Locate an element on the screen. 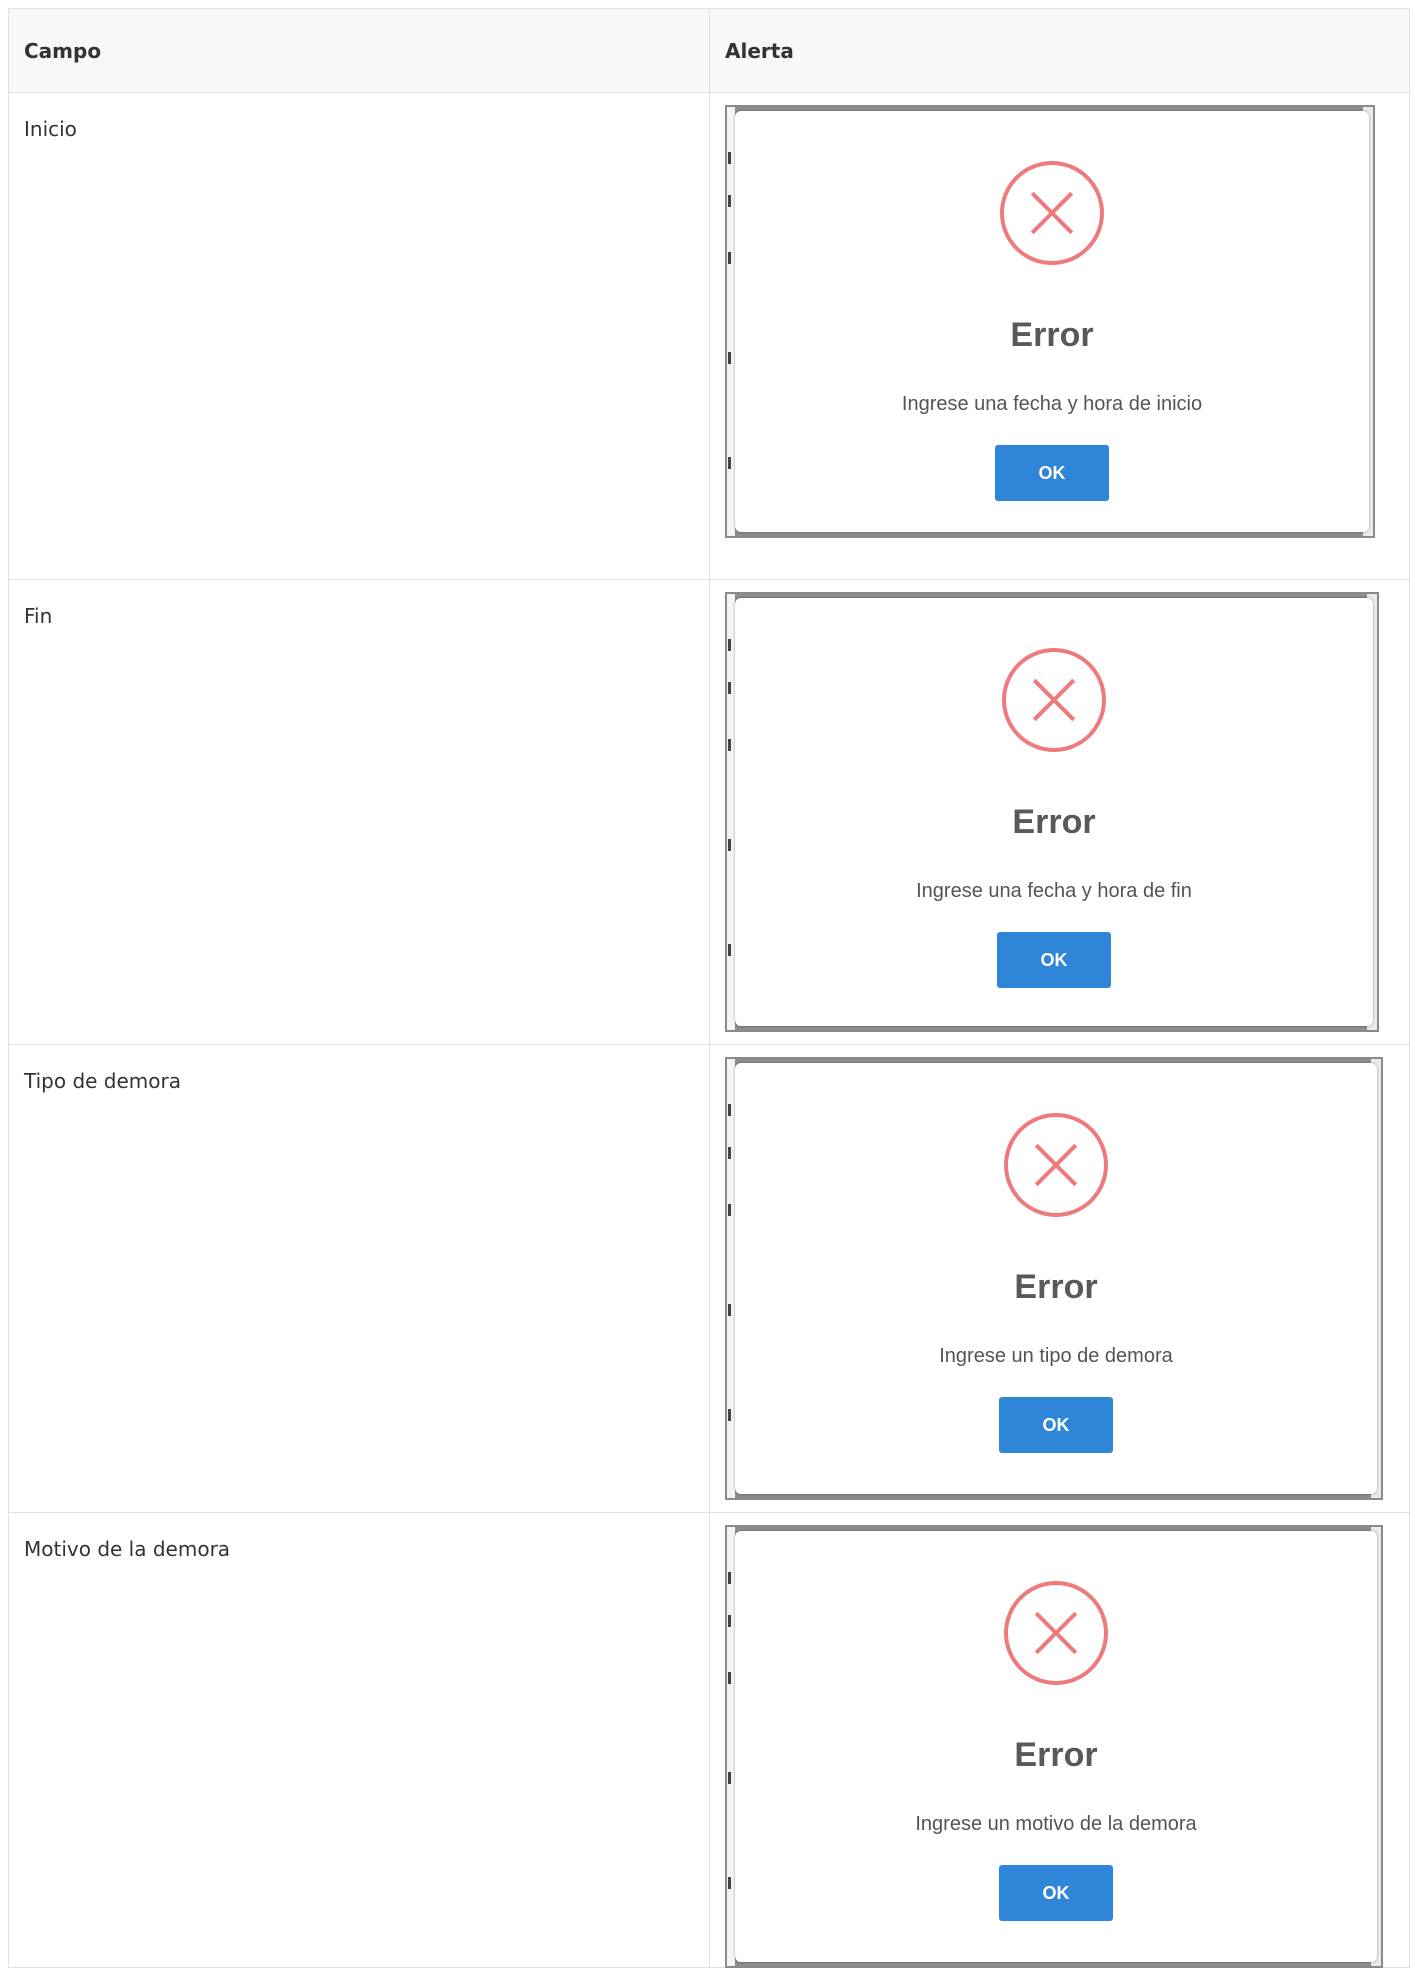 The height and width of the screenshot is (1972, 1415). alert-cell: Error Ingrese una fecha y hora de fin OK is located at coordinates (1059, 812).